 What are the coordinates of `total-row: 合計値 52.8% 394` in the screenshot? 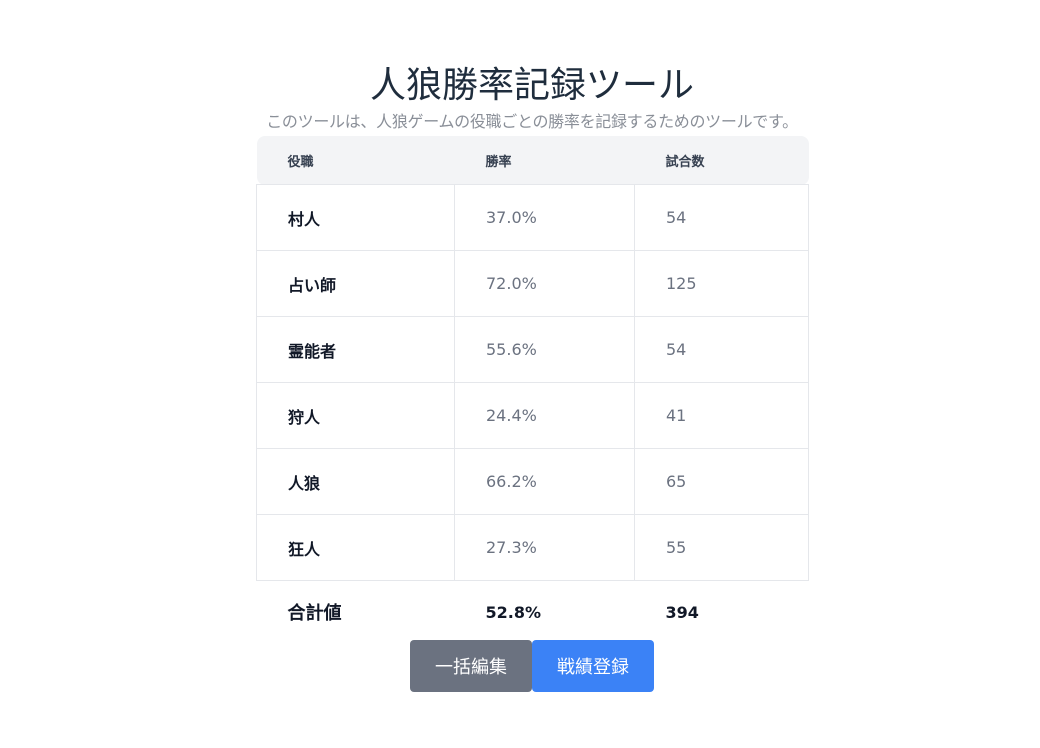 It's located at (533, 612).